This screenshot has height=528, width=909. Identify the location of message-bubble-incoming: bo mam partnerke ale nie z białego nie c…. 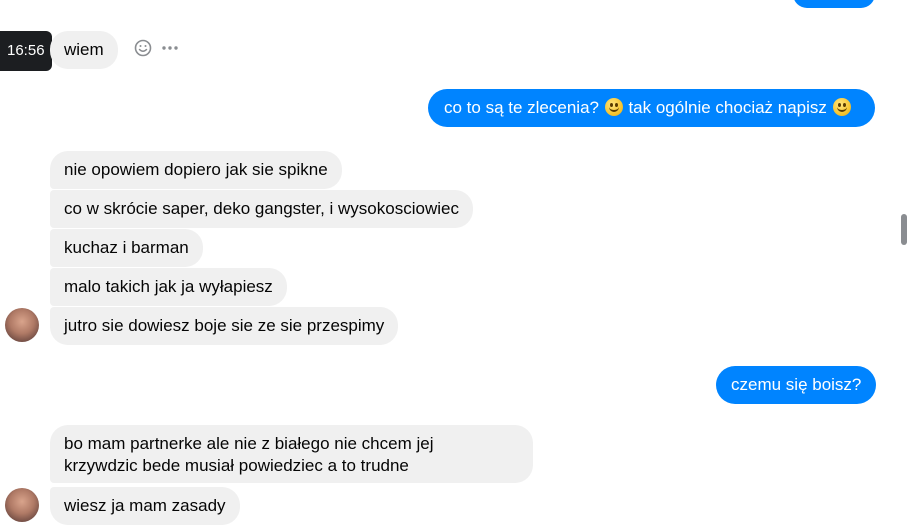
(291, 454).